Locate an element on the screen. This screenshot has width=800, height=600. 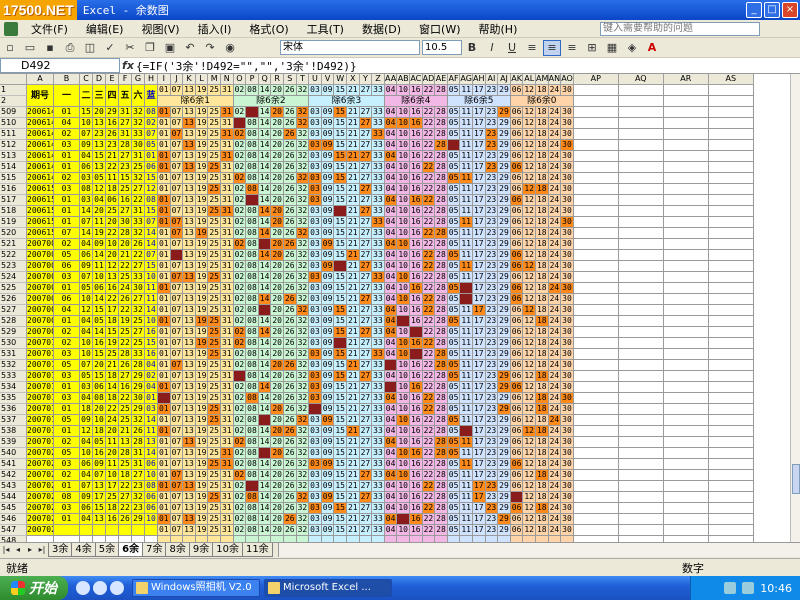
grid-cell: 26 is located at coordinates (290, 442).